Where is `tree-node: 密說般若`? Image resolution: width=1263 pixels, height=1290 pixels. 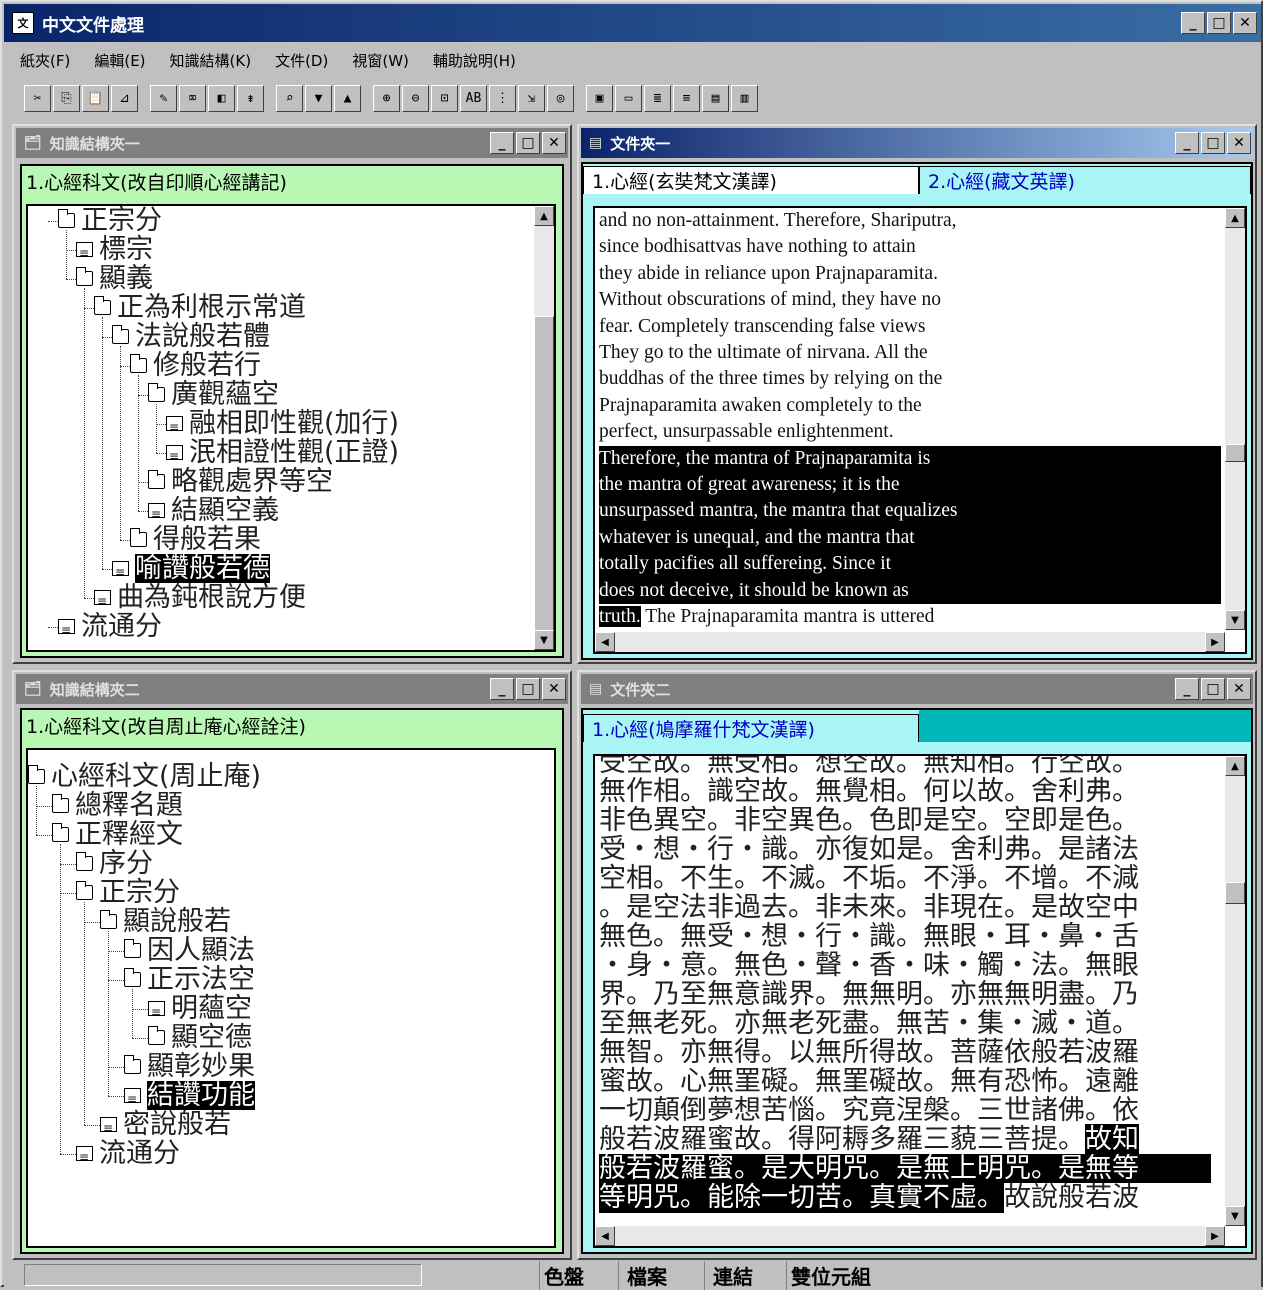 tree-node: 密說般若 is located at coordinates (165, 1126).